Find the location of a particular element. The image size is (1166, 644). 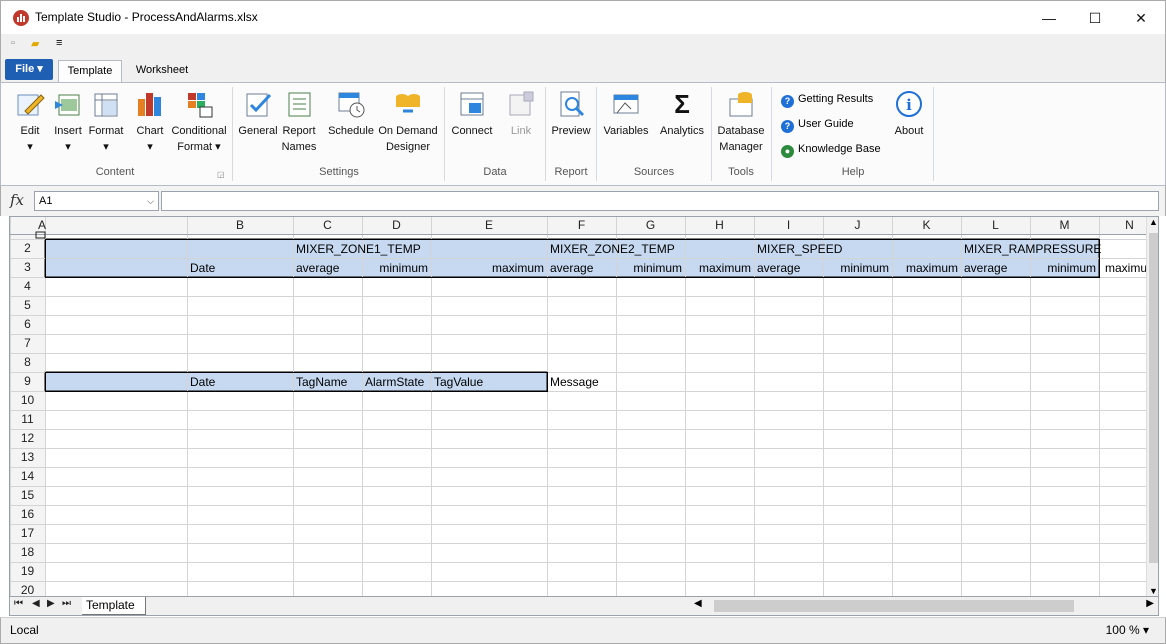

tab-template: Template is located at coordinates (90, 71).